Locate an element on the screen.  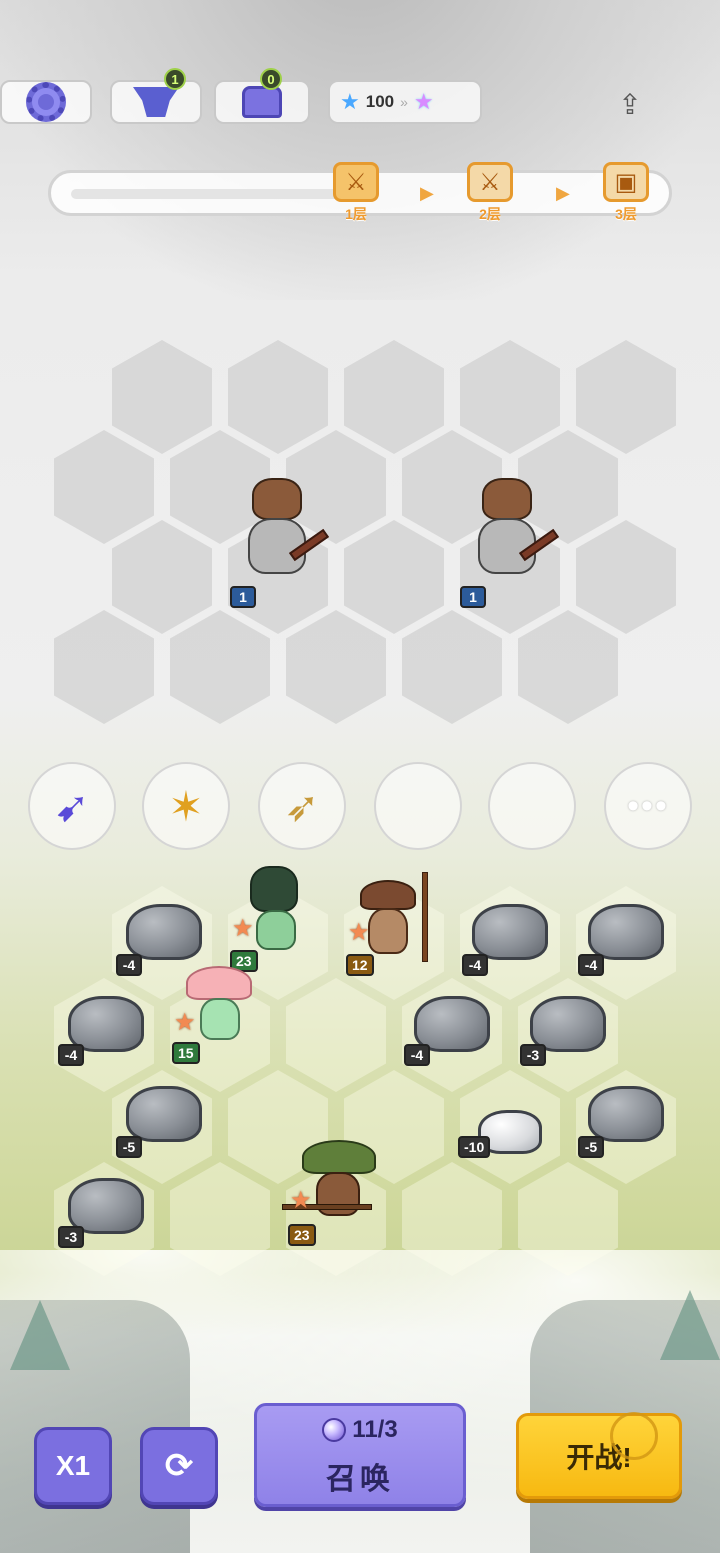
floor-label: 3层 is located at coordinates (626, 214).